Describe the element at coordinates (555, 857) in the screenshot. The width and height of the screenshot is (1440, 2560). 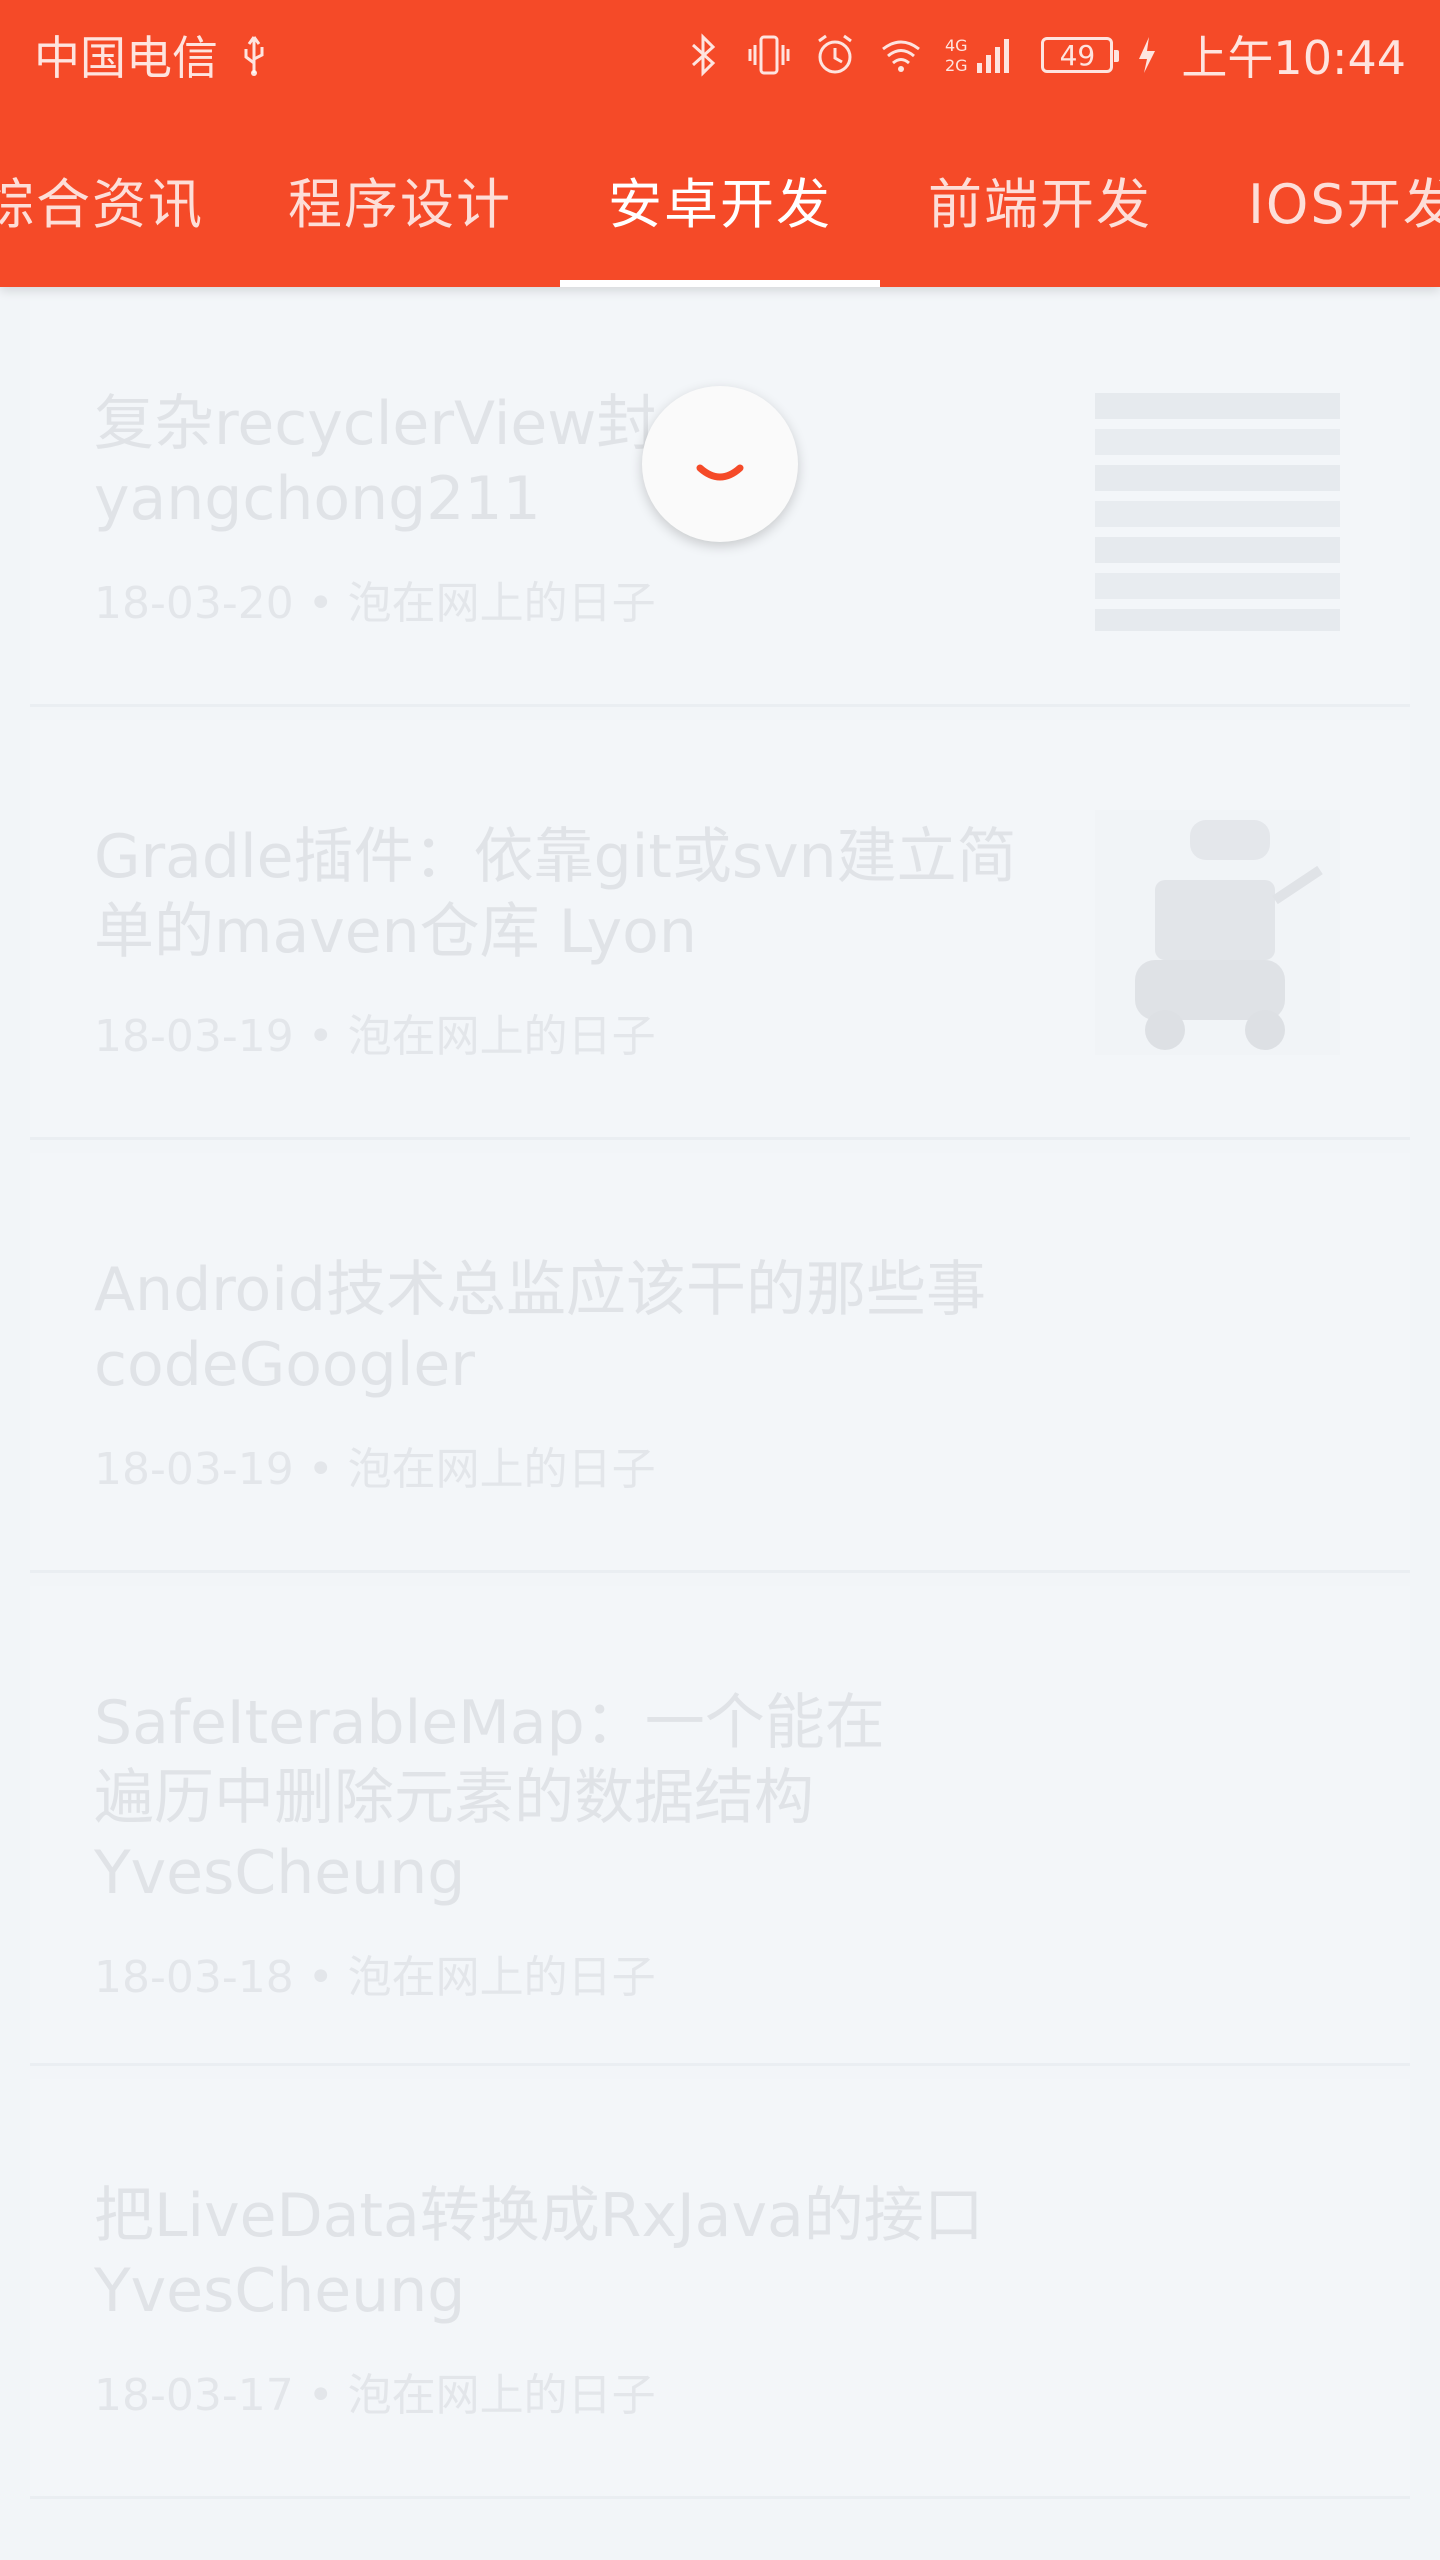
I see `article-title-line: Gradle插件：依靠git或svn建立简` at that location.